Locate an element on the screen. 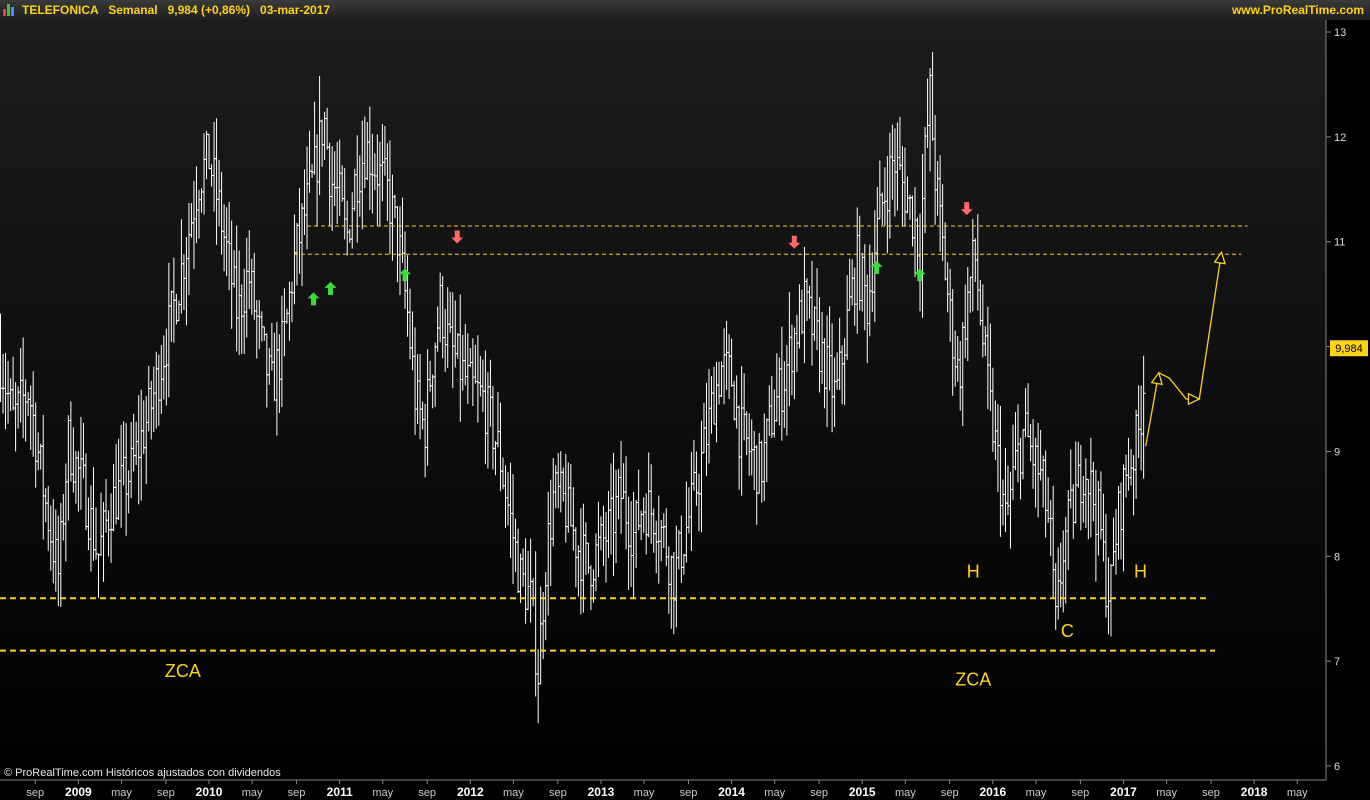  last-price-marker: 9,984 is located at coordinates (1349, 348).